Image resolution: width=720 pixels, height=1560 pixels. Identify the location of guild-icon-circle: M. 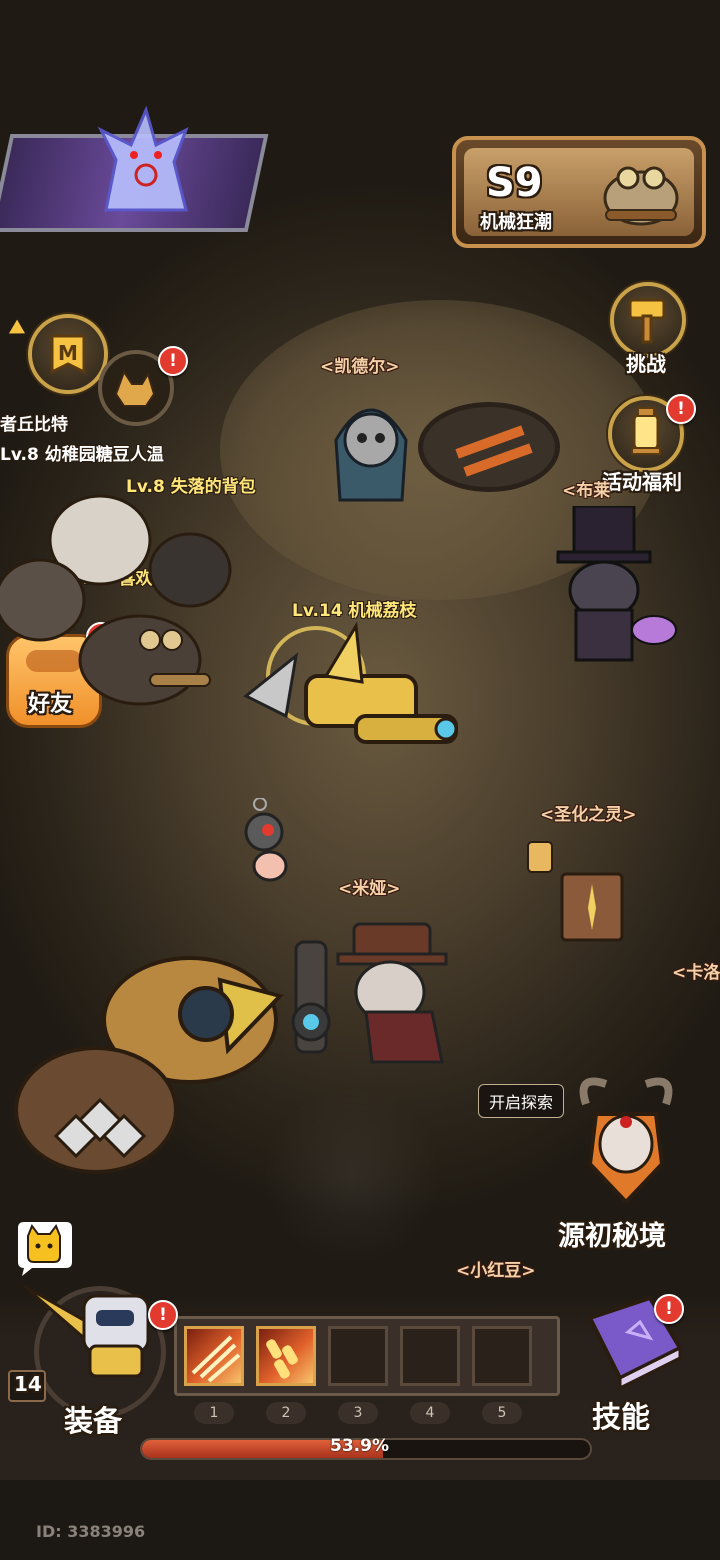
(68, 354).